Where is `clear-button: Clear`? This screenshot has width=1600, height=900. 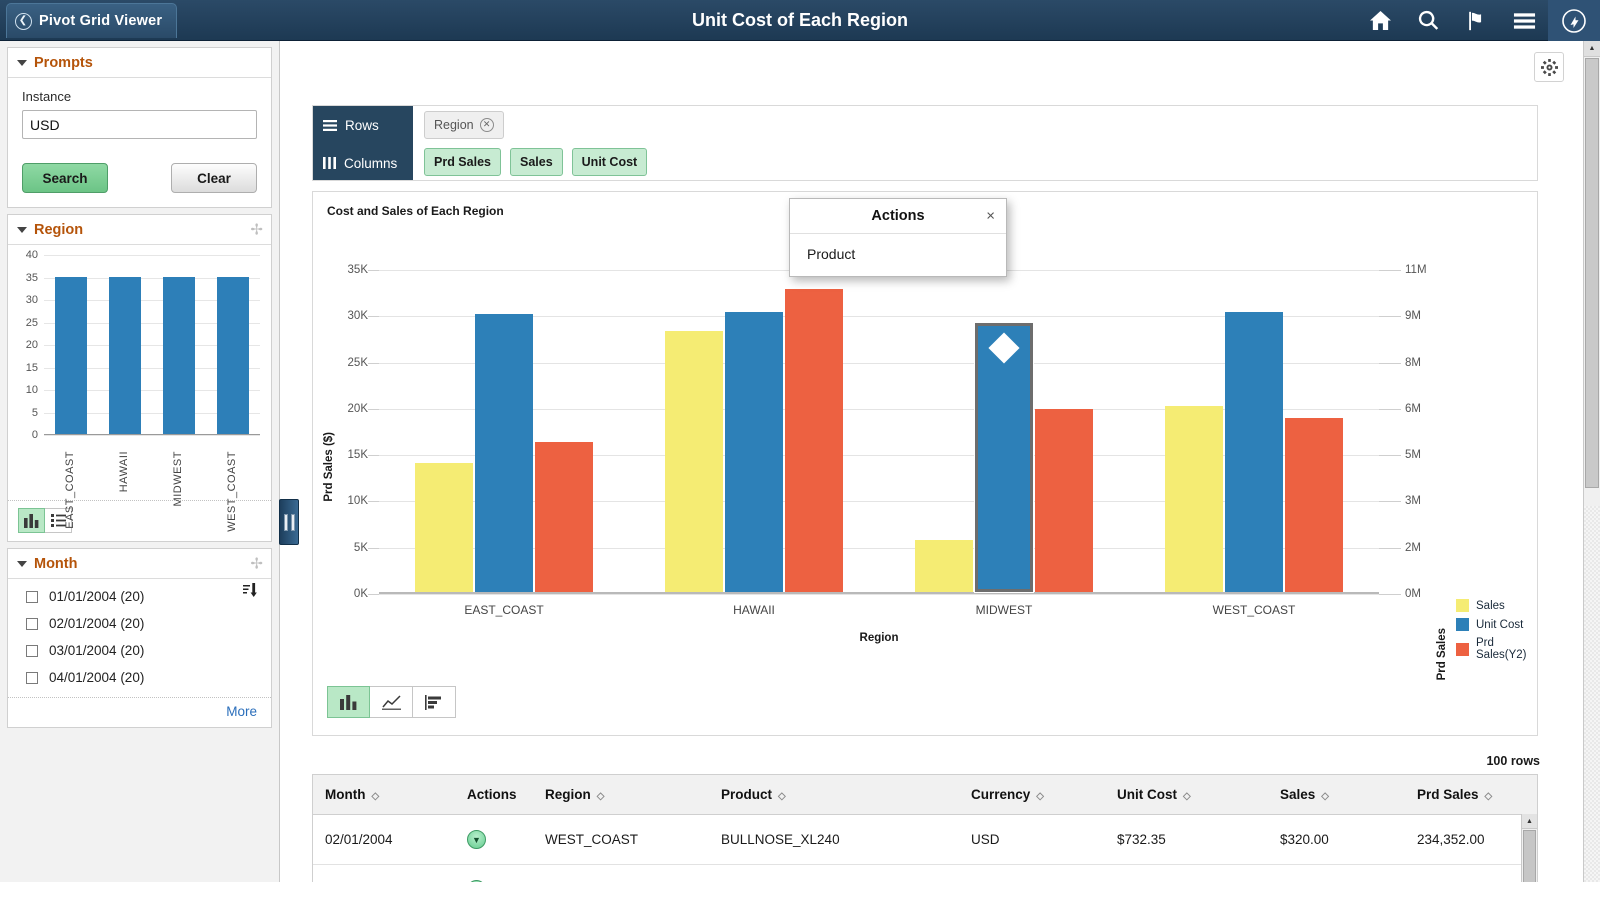
clear-button: Clear is located at coordinates (214, 178).